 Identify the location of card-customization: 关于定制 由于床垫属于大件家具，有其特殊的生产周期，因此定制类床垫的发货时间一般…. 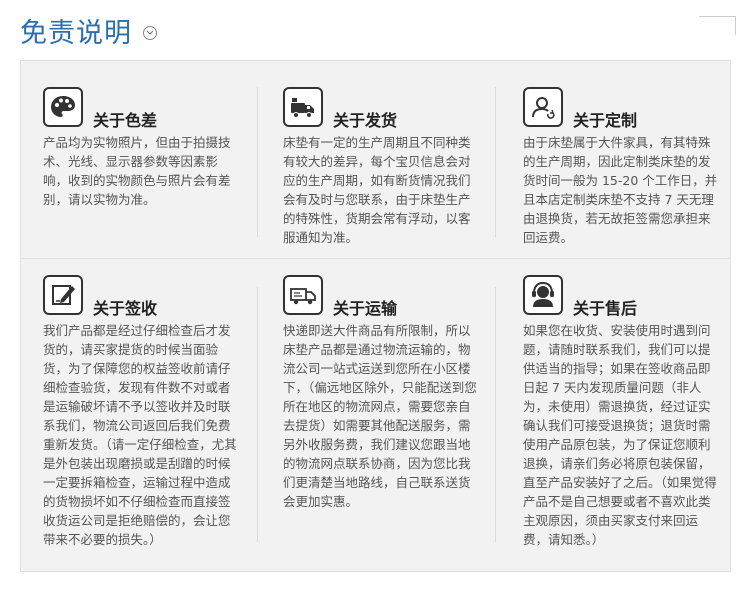
(621, 167).